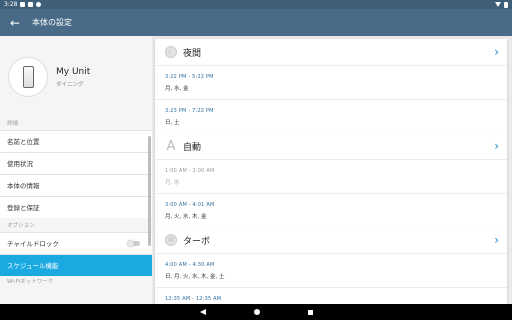 Image resolution: width=512 pixels, height=320 pixels. What do you see at coordinates (331, 270) in the screenshot?
I see `schedule-entry: 4:00 AM - 4:30 AM 日, 月, 火, 水, 木, 金, 土` at bounding box center [331, 270].